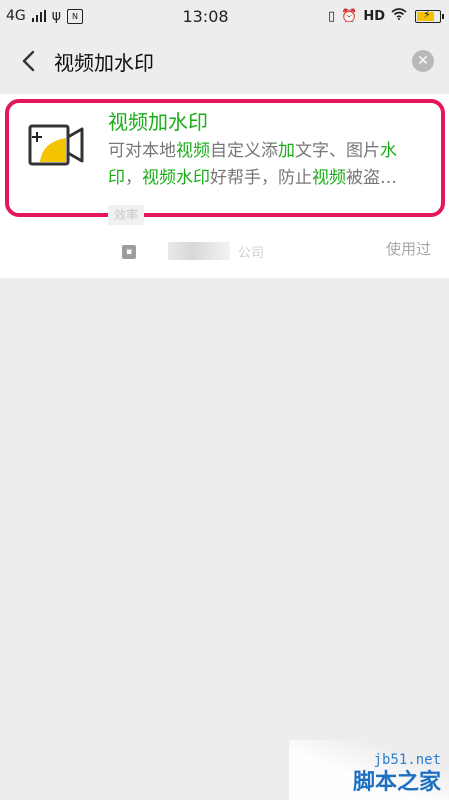 This screenshot has height=800, width=449. I want to click on desc-line-1: 可对本地视频自定义添加文字、图片水, so click(269, 151).